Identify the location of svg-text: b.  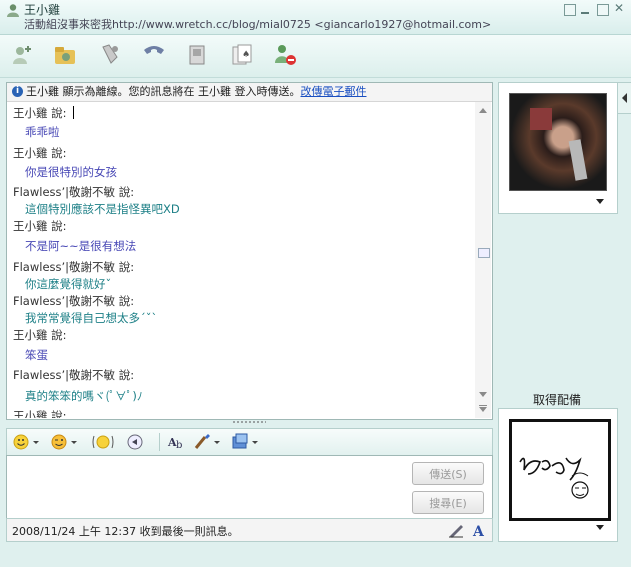
(179, 445).